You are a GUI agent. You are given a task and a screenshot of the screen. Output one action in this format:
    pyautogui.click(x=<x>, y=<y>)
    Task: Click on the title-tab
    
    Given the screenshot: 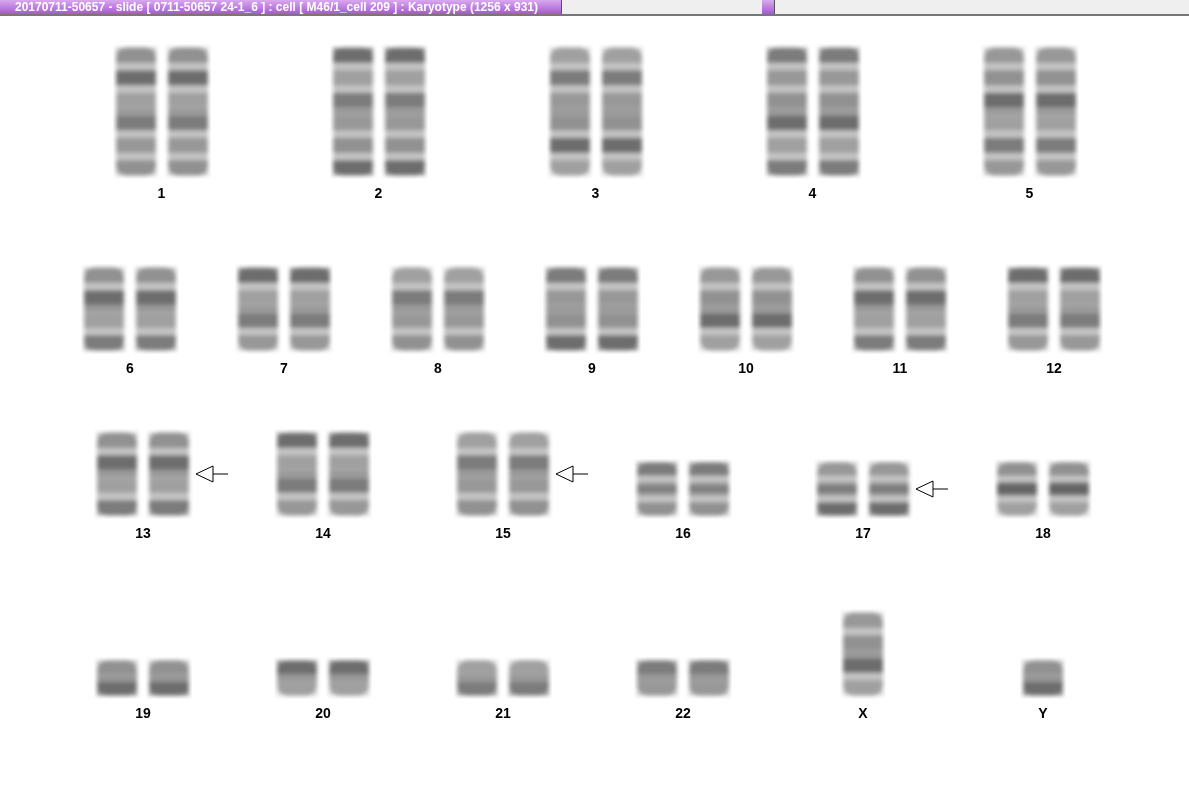 What is the action you would take?
    pyautogui.click(x=768, y=7)
    